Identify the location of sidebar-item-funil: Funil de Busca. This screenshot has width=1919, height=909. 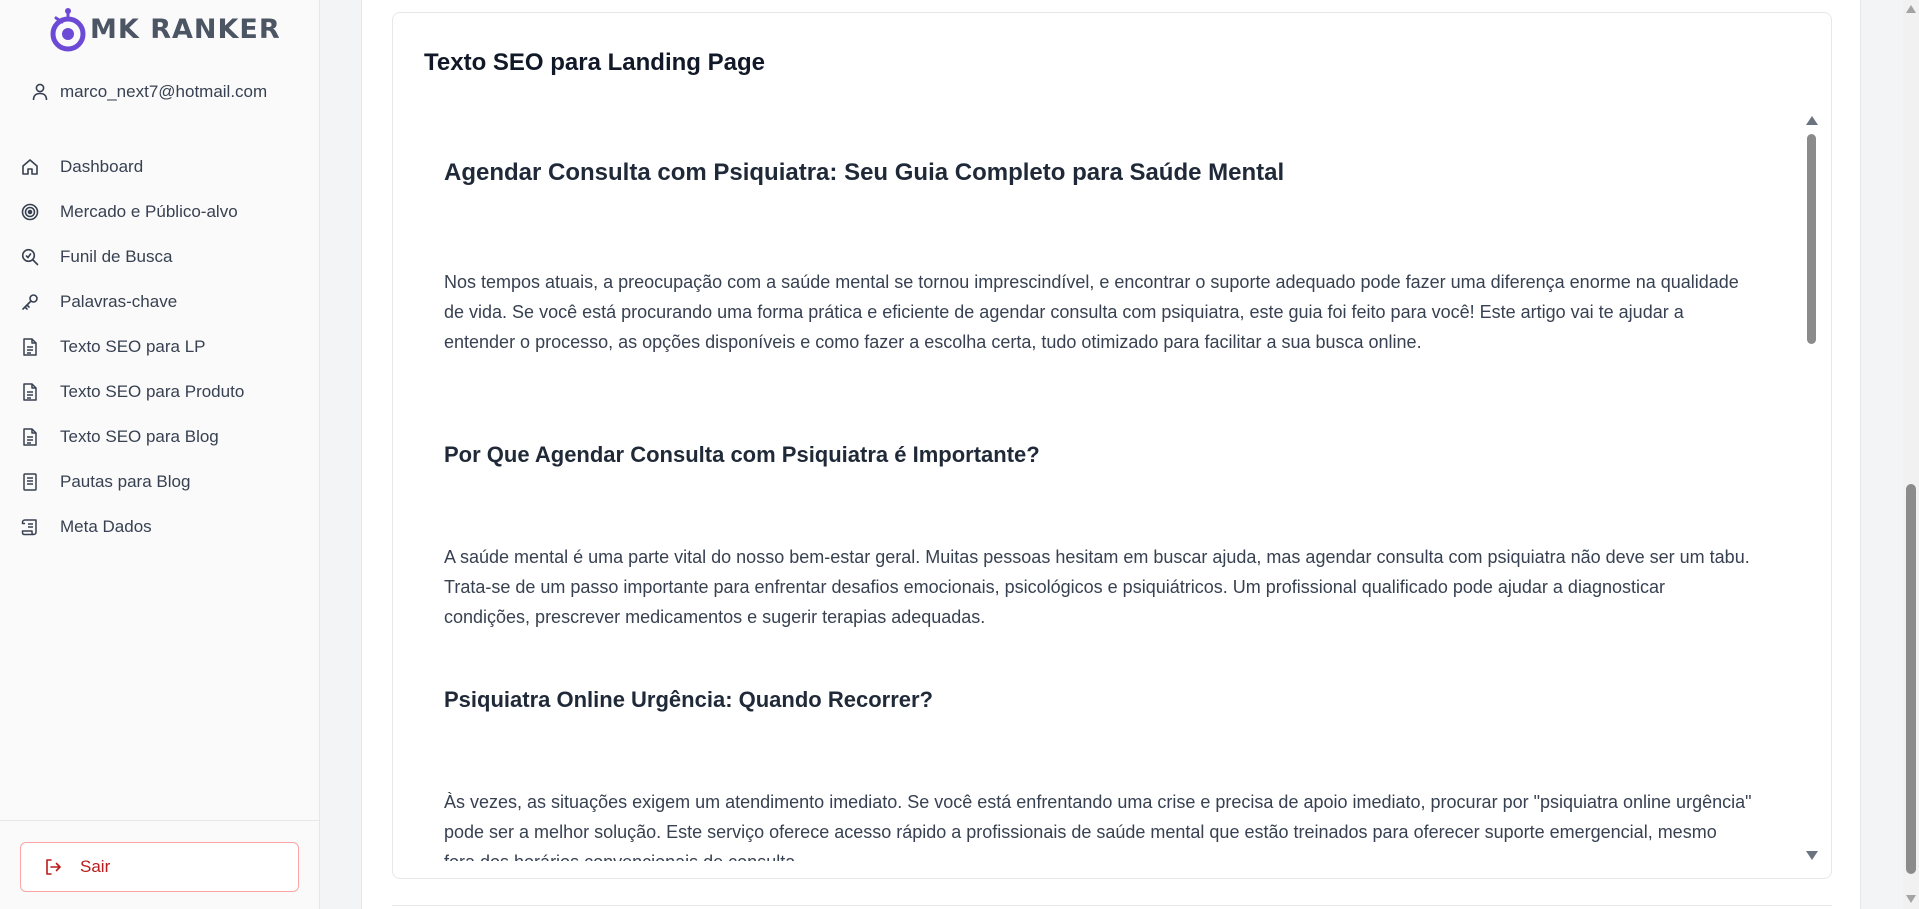
(159, 256).